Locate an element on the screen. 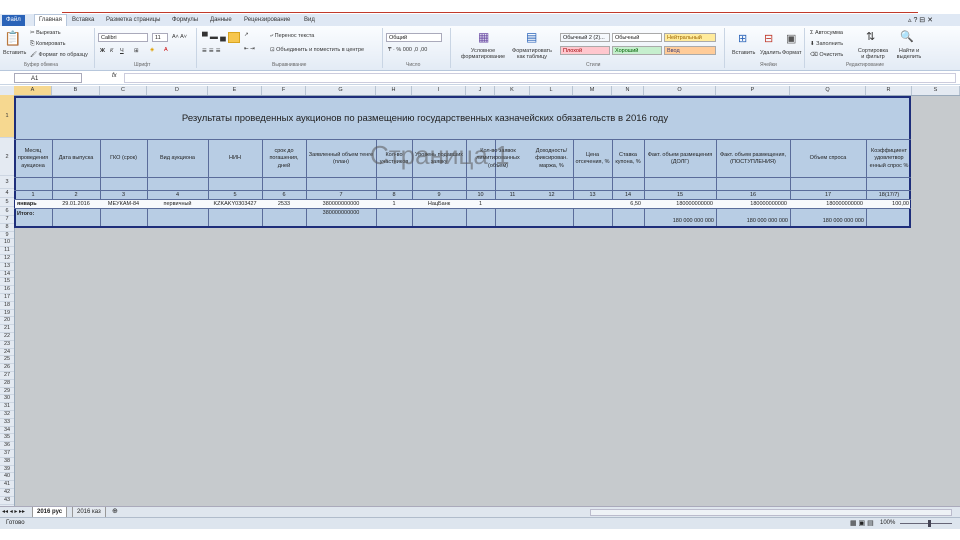 The height and width of the screenshot is (540, 960). format-painter-button: 🖌 Формат по образцу is located at coordinates (59, 55).